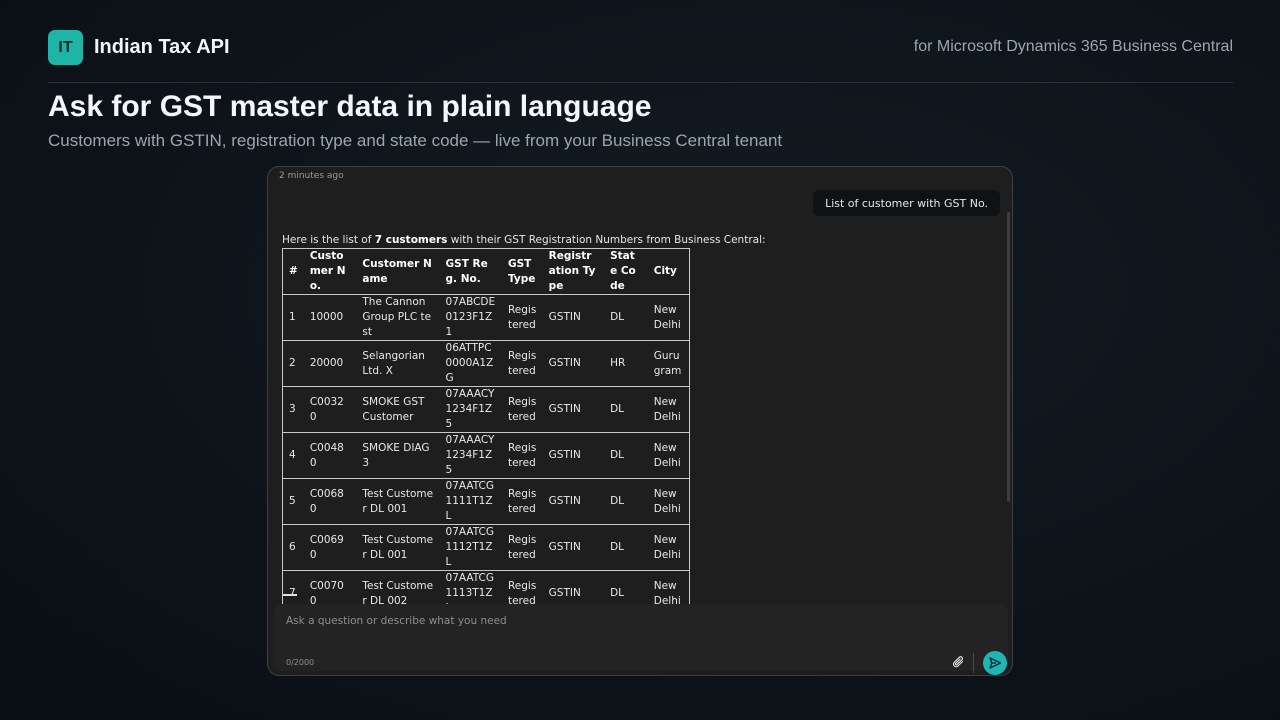 The width and height of the screenshot is (1280, 720). Describe the element at coordinates (330, 409) in the screenshot. I see `table-cell: C00320` at that location.